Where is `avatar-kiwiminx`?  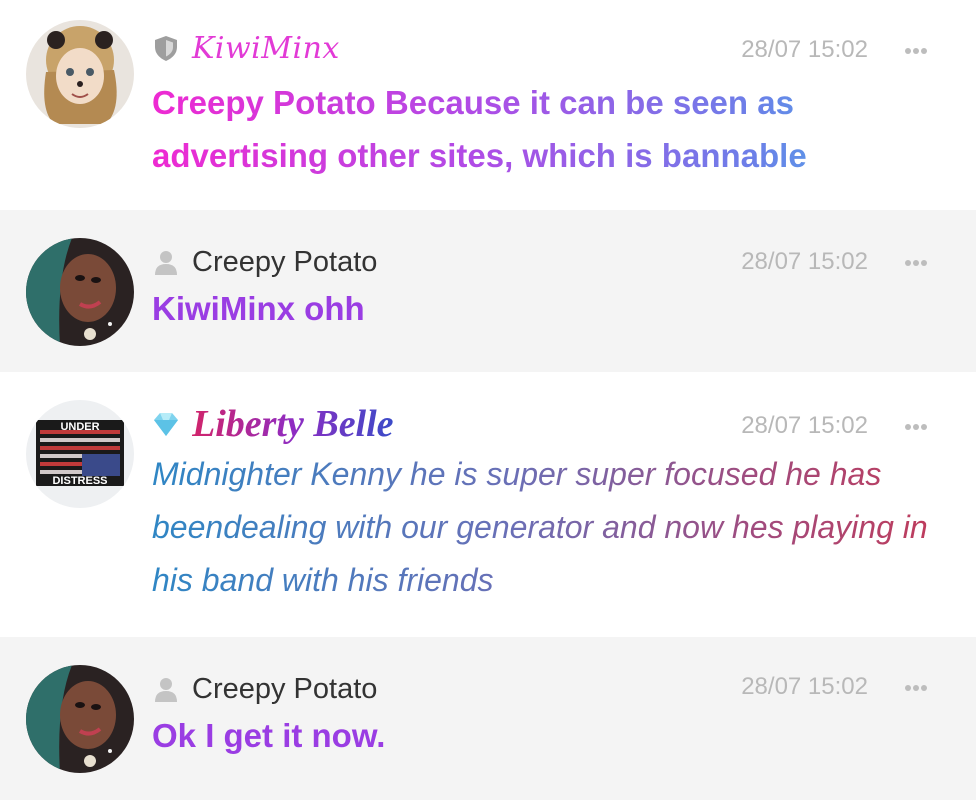 avatar-kiwiminx is located at coordinates (80, 74).